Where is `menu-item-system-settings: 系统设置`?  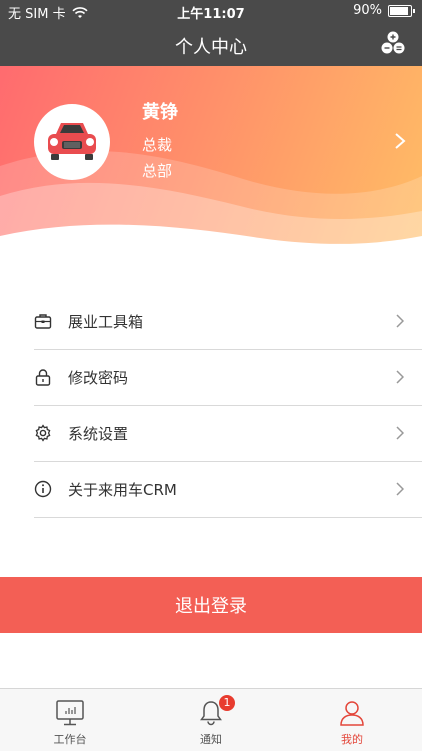 menu-item-system-settings: 系统设置 is located at coordinates (211, 434).